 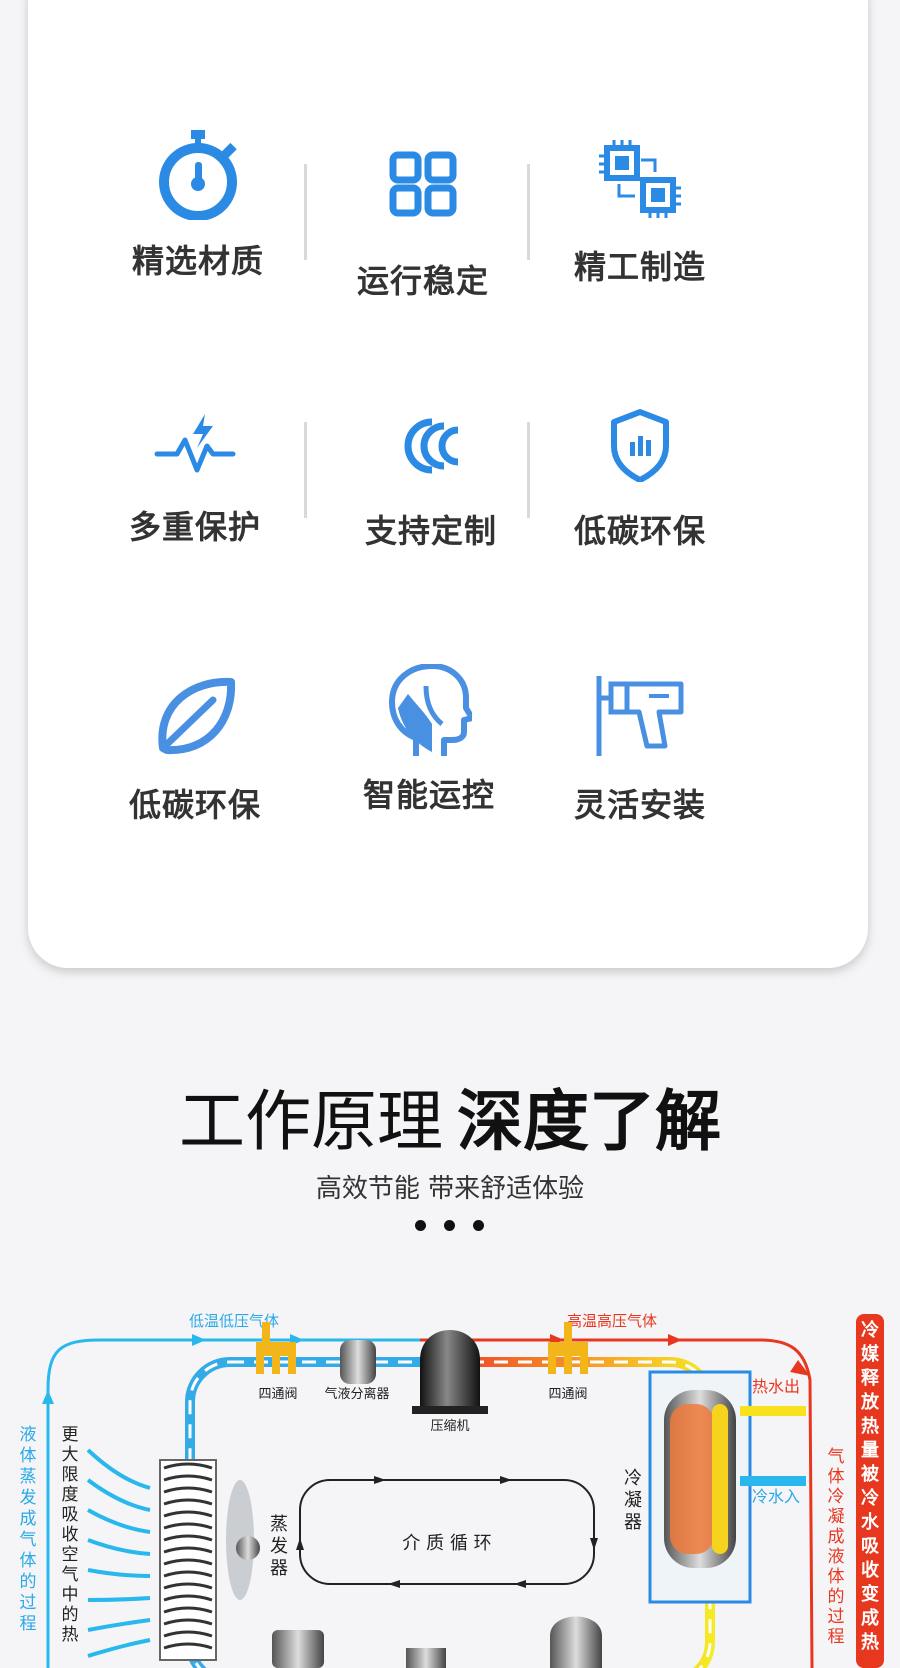 I want to click on feature-label: 灵活安装, so click(x=639, y=805).